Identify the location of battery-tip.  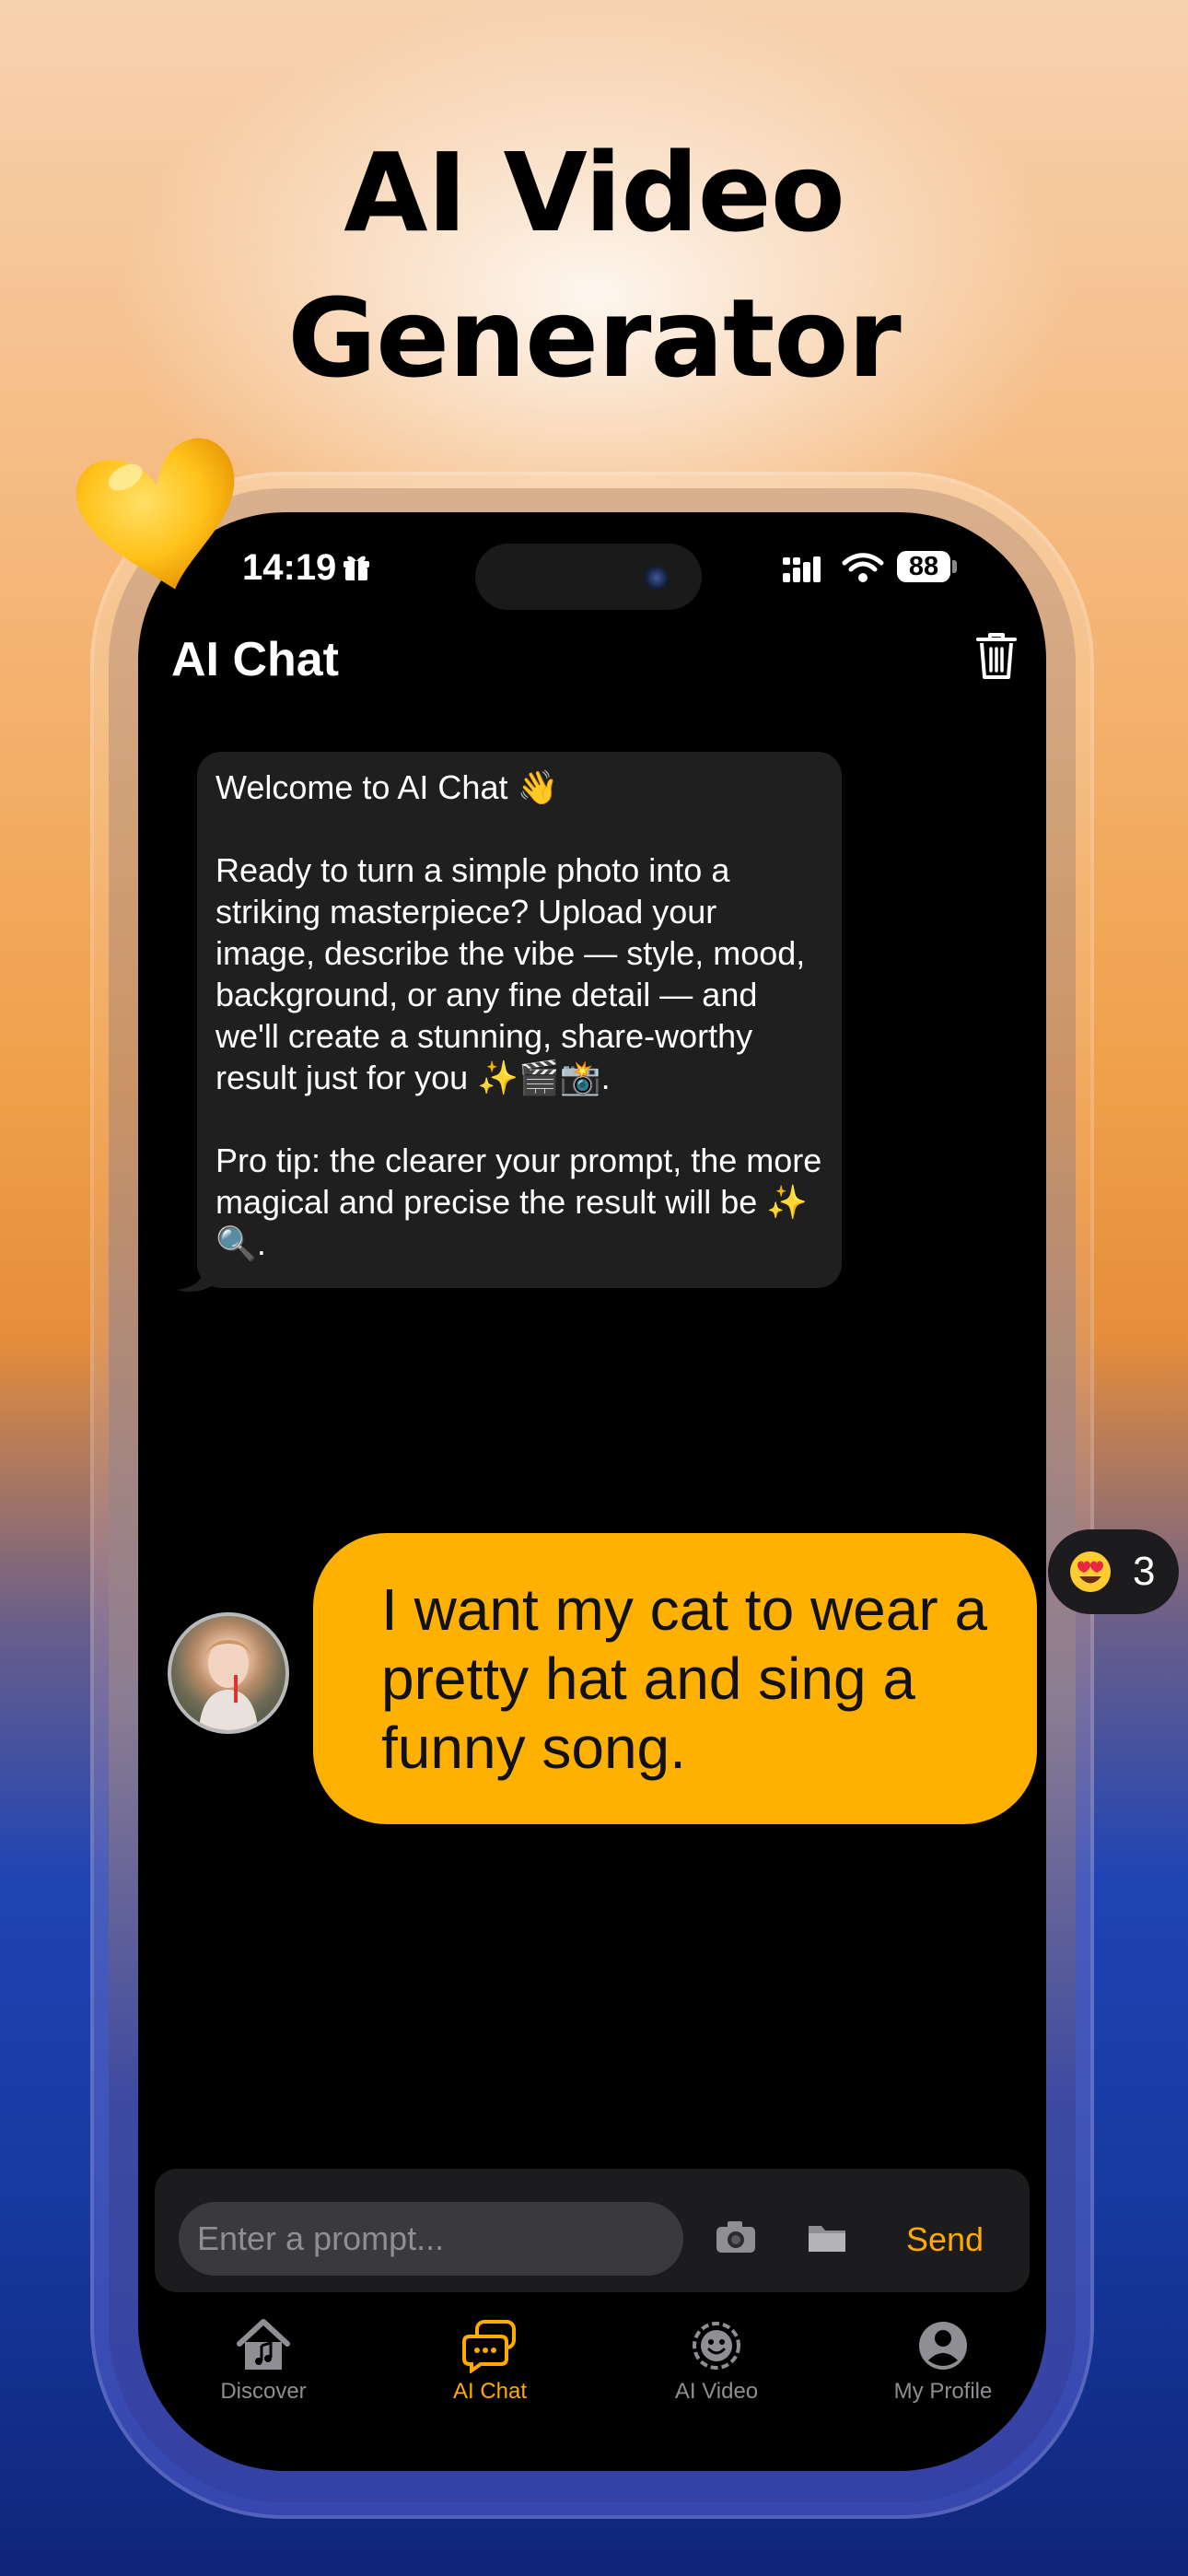
(954, 566).